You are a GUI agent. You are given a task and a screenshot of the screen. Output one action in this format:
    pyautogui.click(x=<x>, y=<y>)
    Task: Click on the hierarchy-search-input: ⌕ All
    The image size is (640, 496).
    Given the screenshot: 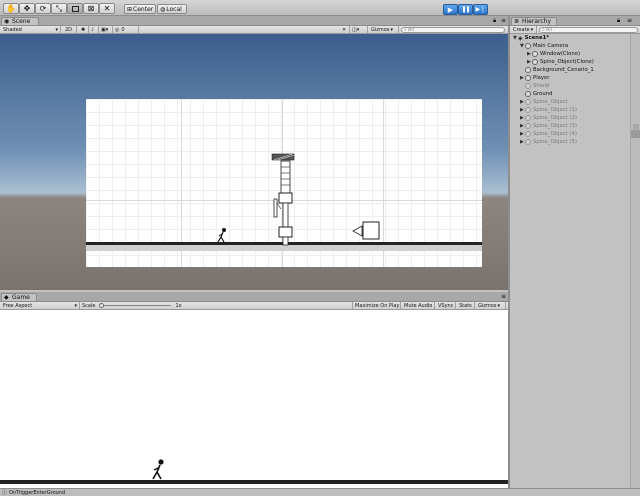 What is the action you would take?
    pyautogui.click(x=588, y=30)
    